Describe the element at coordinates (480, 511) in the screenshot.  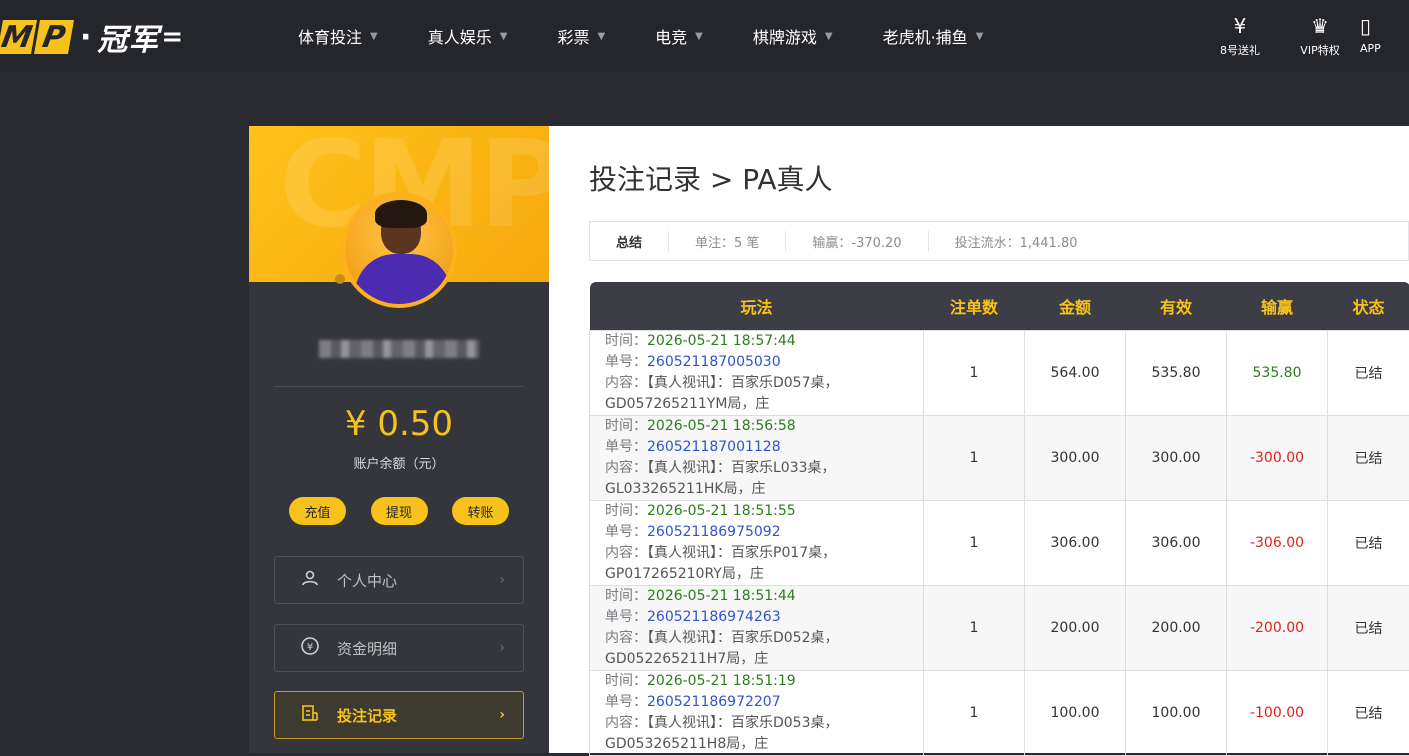
I see `transfer-button: 转账` at that location.